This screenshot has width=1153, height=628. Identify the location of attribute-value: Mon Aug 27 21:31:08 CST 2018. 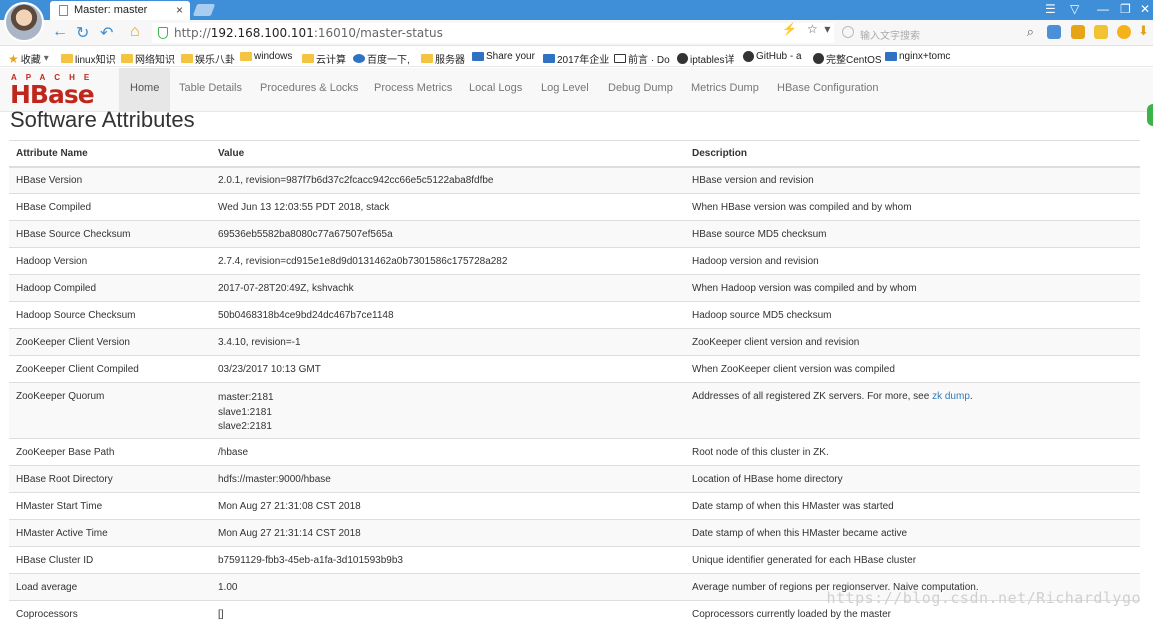
(448, 506).